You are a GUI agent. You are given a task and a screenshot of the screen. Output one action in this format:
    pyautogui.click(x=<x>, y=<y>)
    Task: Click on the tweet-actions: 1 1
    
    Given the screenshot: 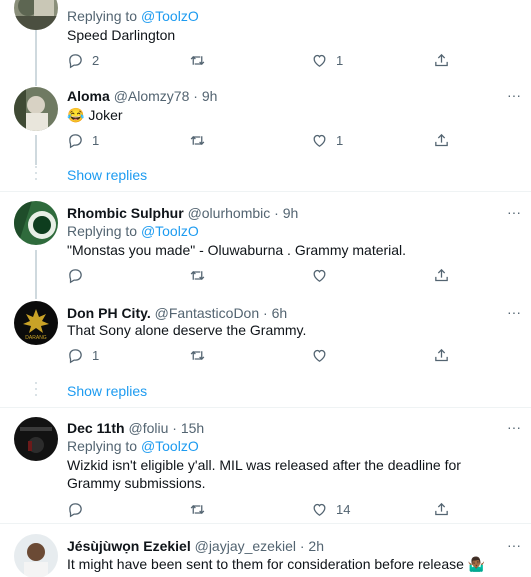 What is the action you would take?
    pyautogui.click(x=277, y=140)
    